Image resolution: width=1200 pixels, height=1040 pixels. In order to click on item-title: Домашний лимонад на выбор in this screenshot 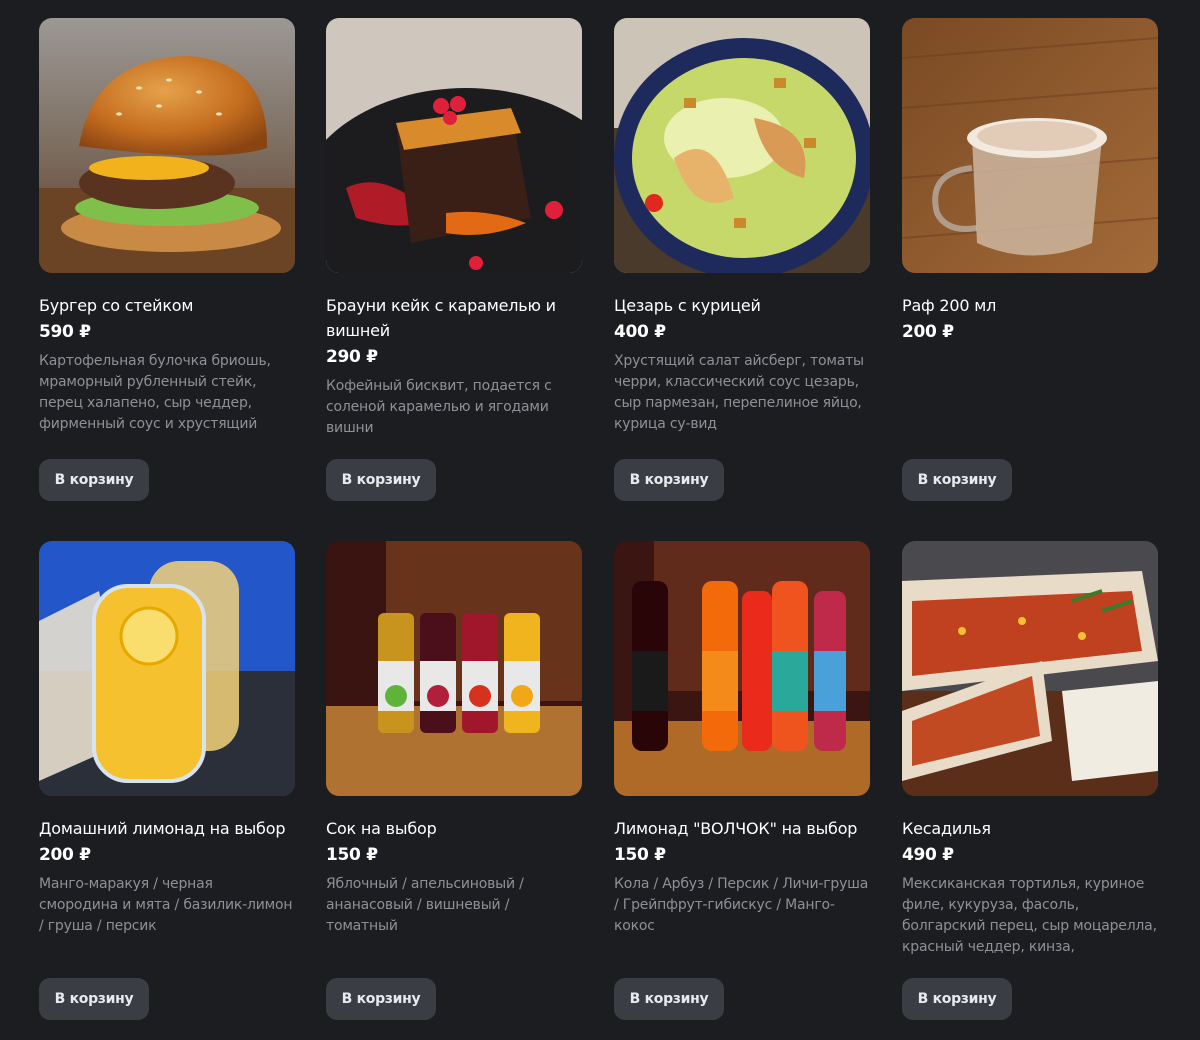, I will do `click(162, 828)`.